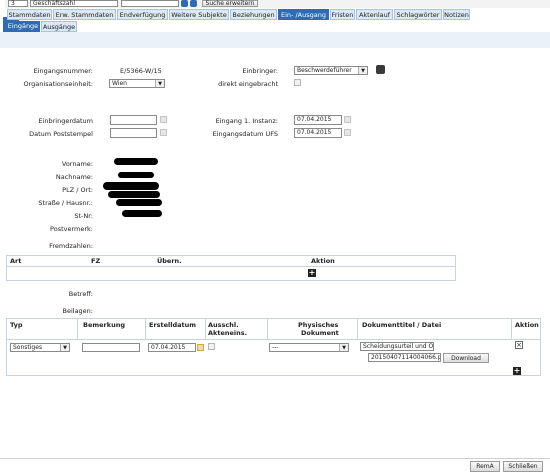  I want to click on datum-poststempel-input, so click(133, 133).